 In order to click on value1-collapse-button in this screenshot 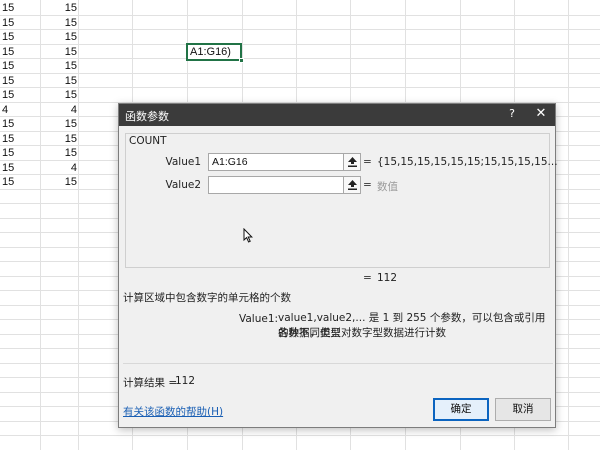, I will do `click(352, 162)`.